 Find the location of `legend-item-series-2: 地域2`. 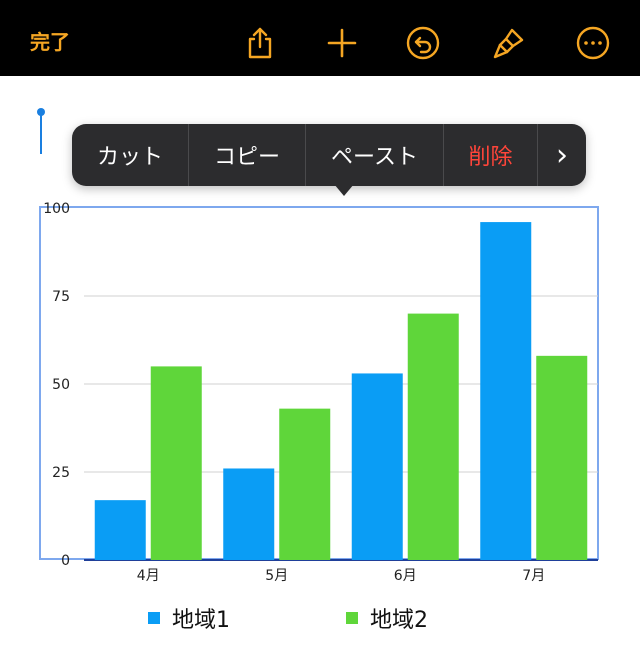

legend-item-series-2: 地域2 is located at coordinates (387, 618).